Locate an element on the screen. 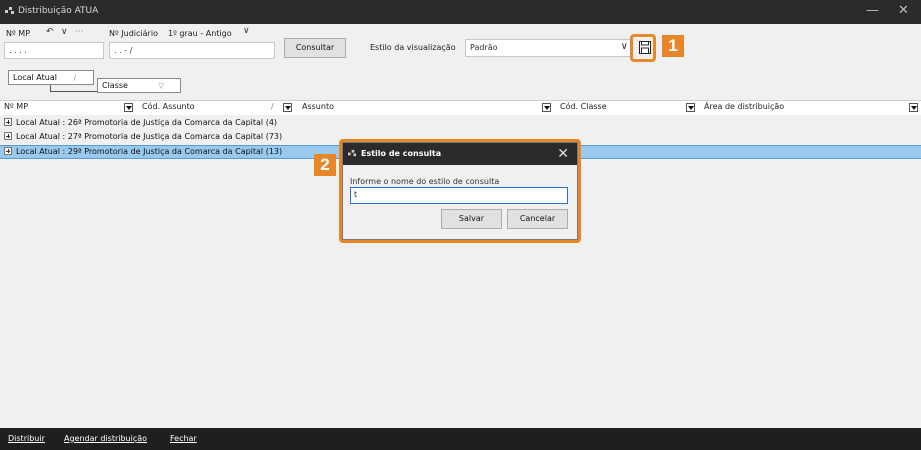  column-header-assunto: Assunto is located at coordinates (318, 106).